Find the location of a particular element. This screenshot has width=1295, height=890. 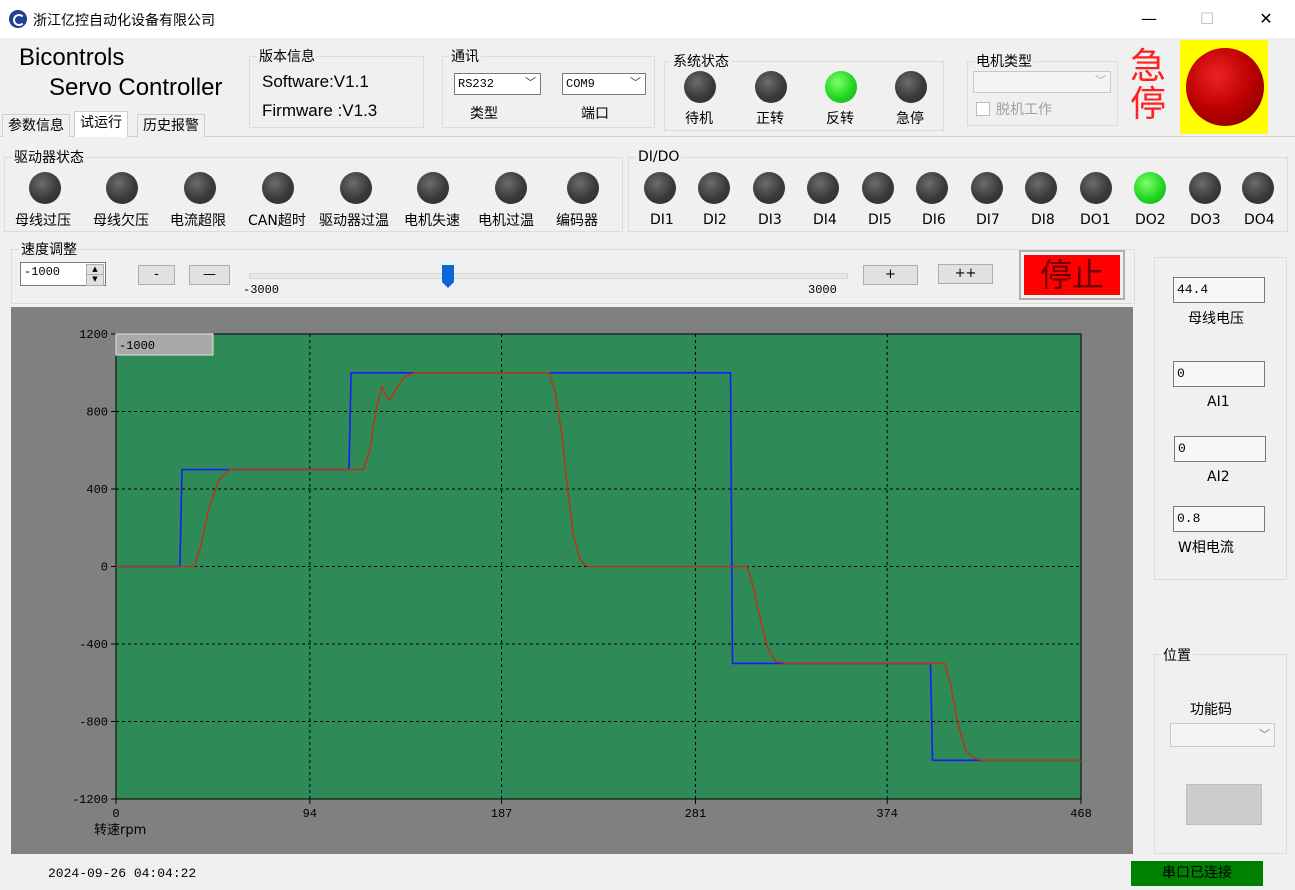

di6-label: DI6 is located at coordinates (934, 220).